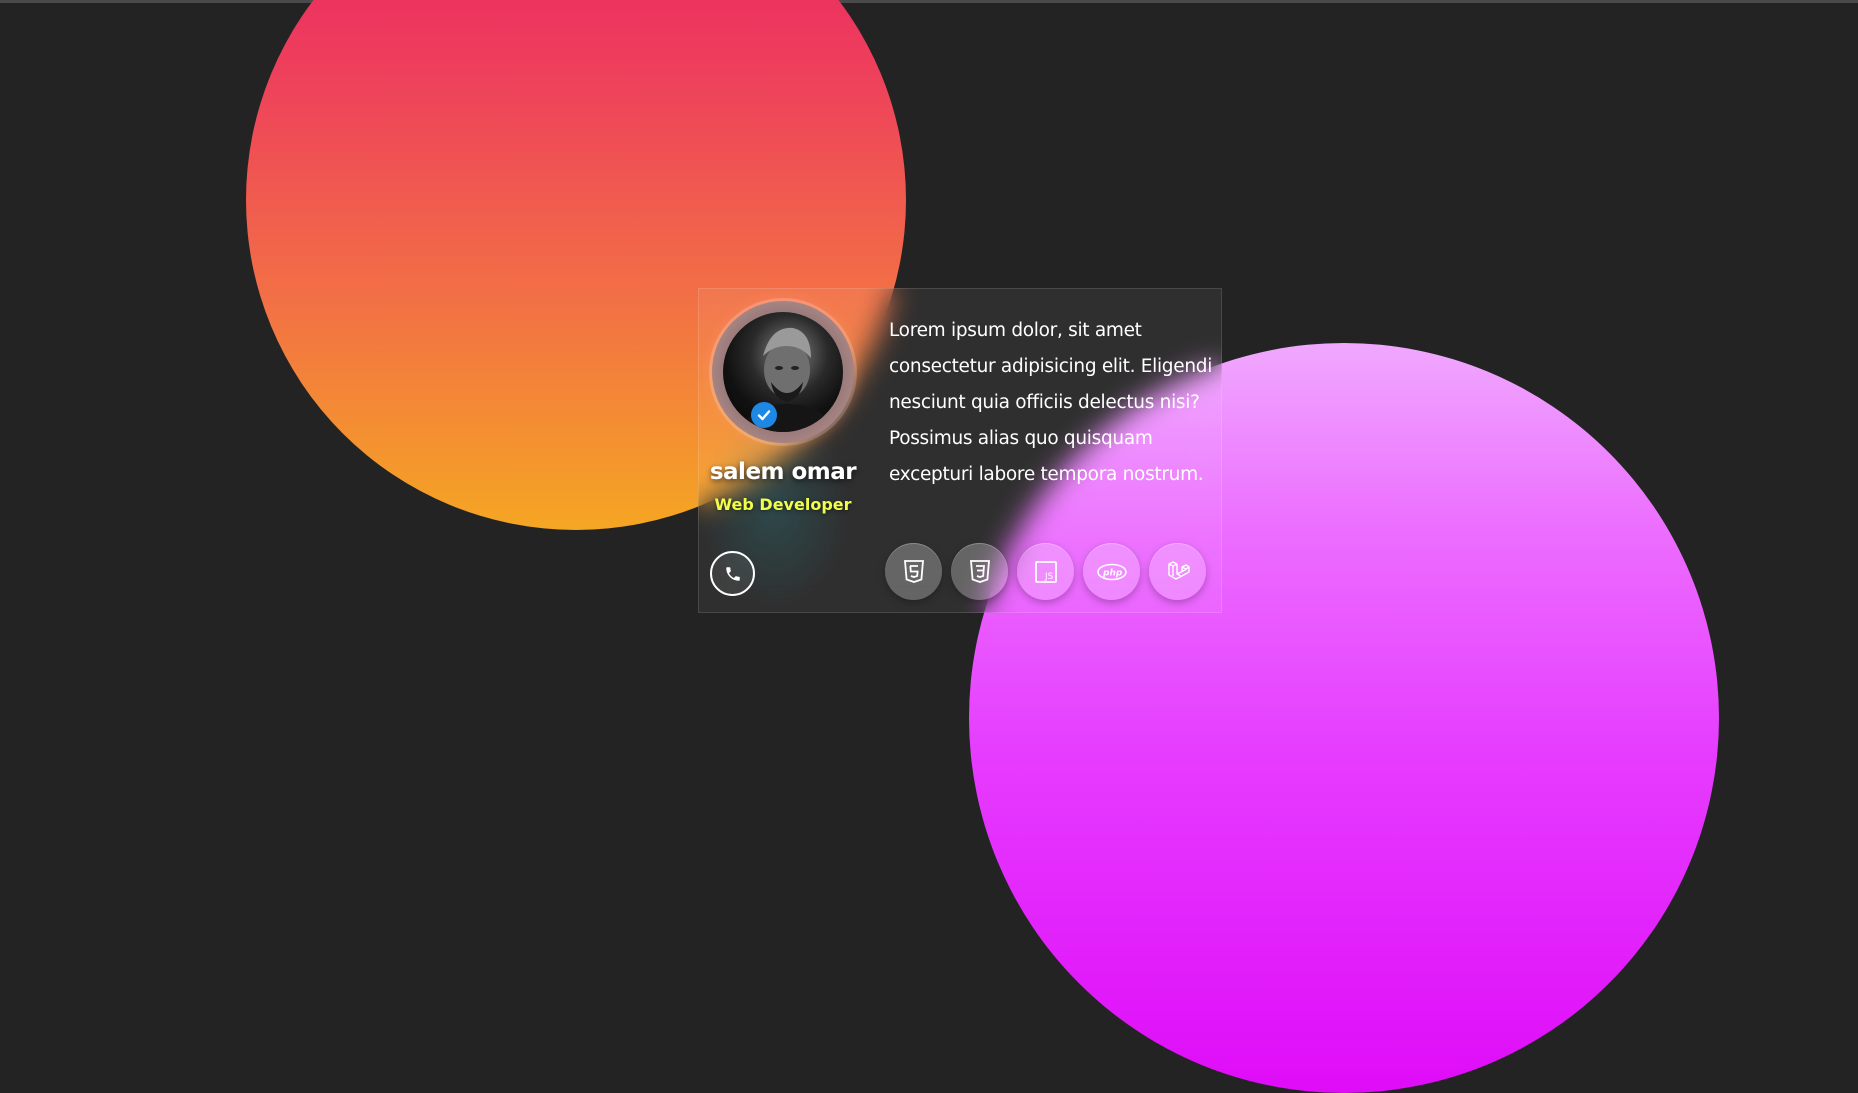 This screenshot has height=1093, width=1858. I want to click on call-button, so click(732, 573).